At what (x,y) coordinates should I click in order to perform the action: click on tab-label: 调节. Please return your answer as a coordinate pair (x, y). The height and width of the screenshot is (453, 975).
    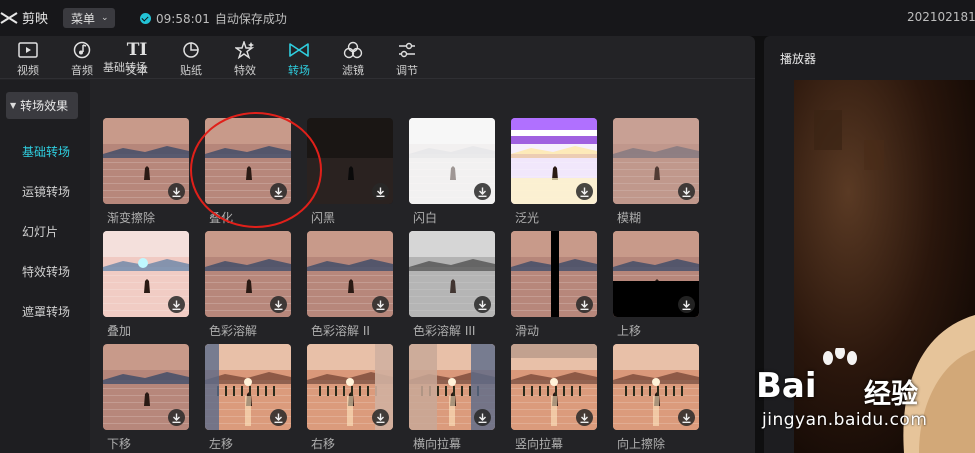
    Looking at the image, I should click on (407, 70).